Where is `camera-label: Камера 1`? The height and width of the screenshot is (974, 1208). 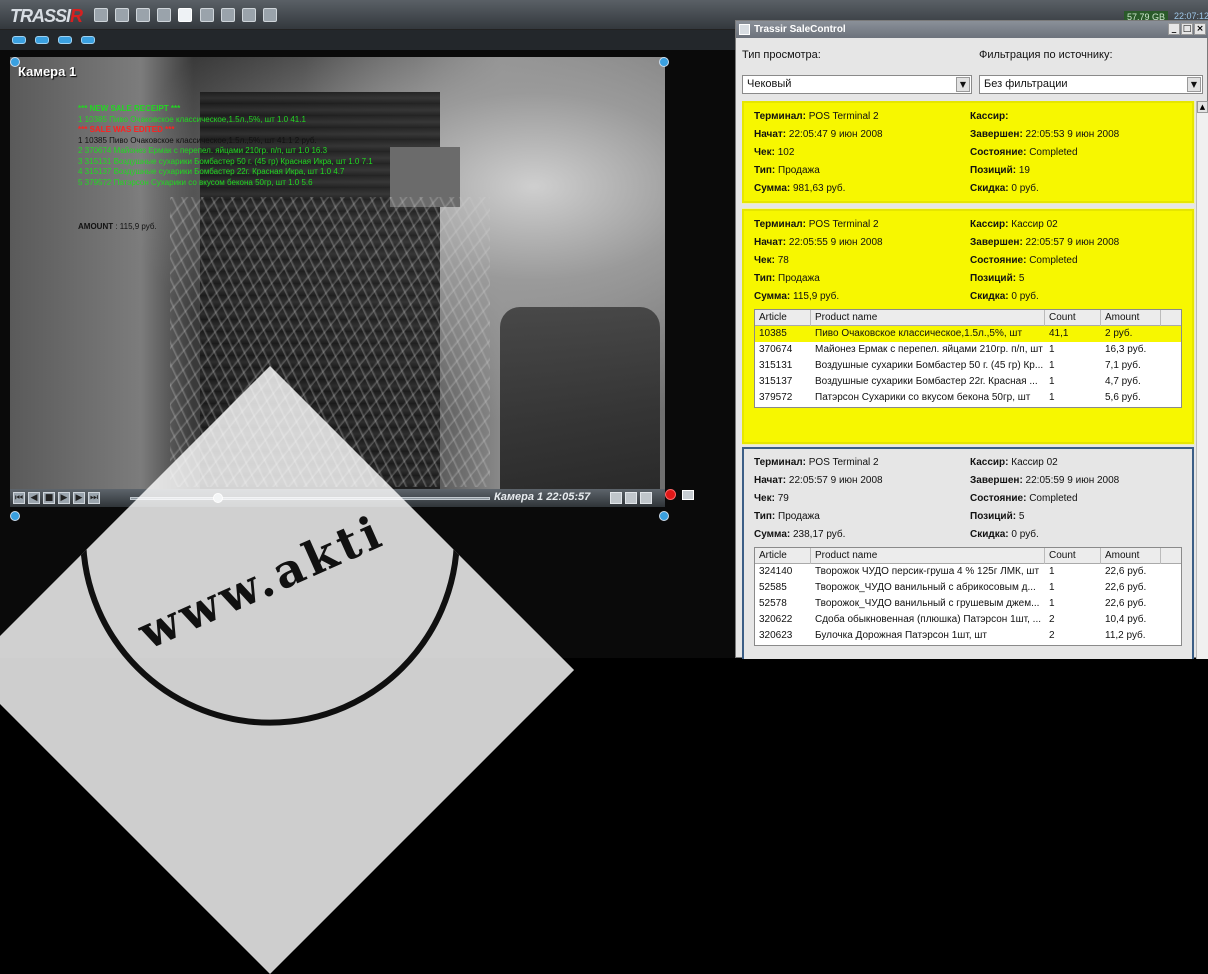 camera-label: Камера 1 is located at coordinates (47, 71).